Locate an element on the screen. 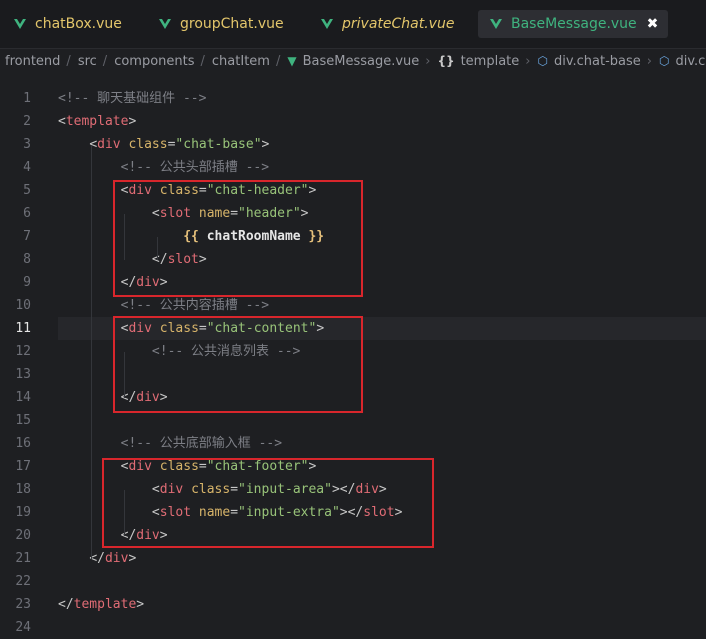 The image size is (706, 639). tab-chatbox: chatBox.vue is located at coordinates (68, 24).